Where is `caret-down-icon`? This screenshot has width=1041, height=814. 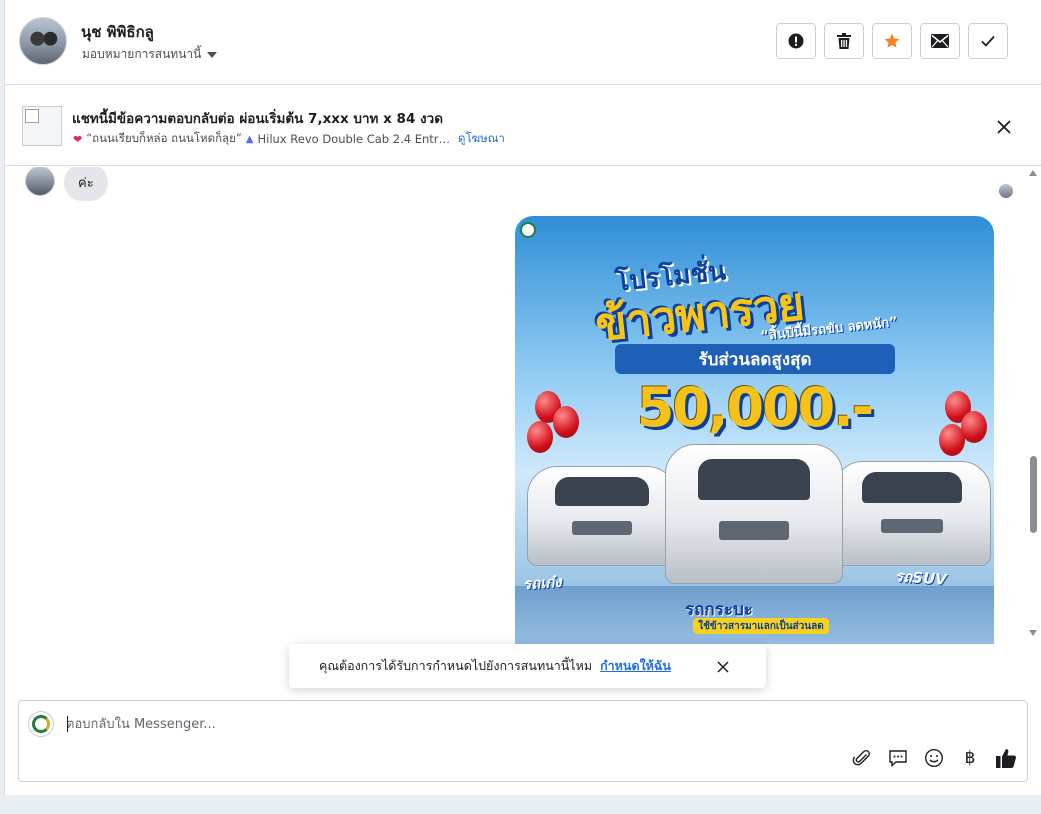
caret-down-icon is located at coordinates (212, 54).